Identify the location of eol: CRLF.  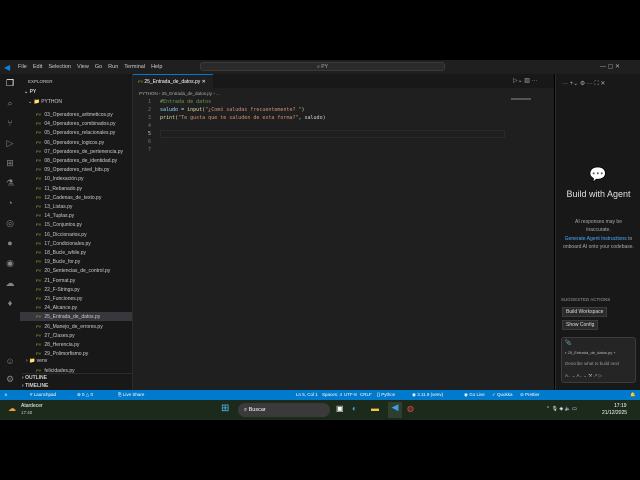
(366, 395).